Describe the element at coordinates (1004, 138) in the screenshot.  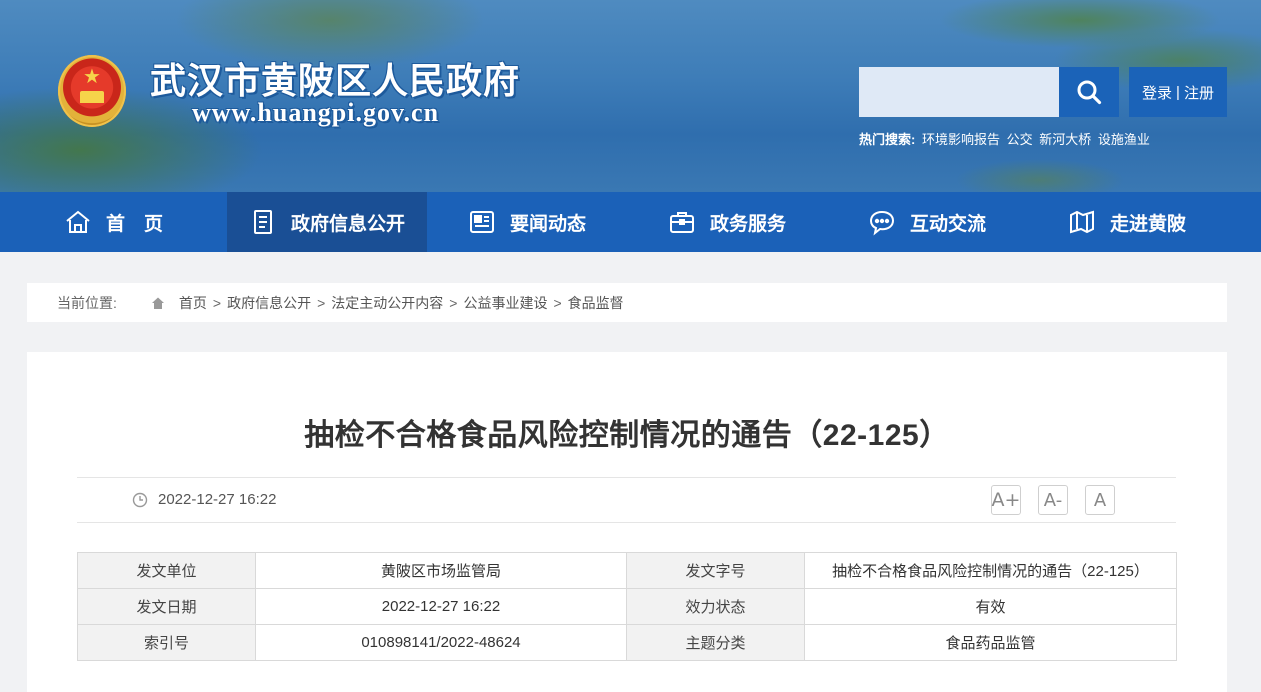
I see `hot-search: 热门搜索: 环境影响报告 公交 新河大桥 设施渔业` at that location.